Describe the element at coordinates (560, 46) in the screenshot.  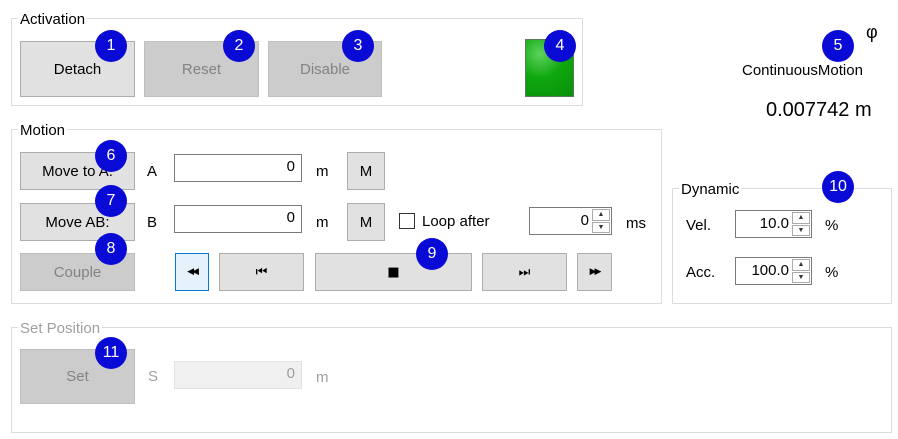
I see `annotation-badge-4: 4` at that location.